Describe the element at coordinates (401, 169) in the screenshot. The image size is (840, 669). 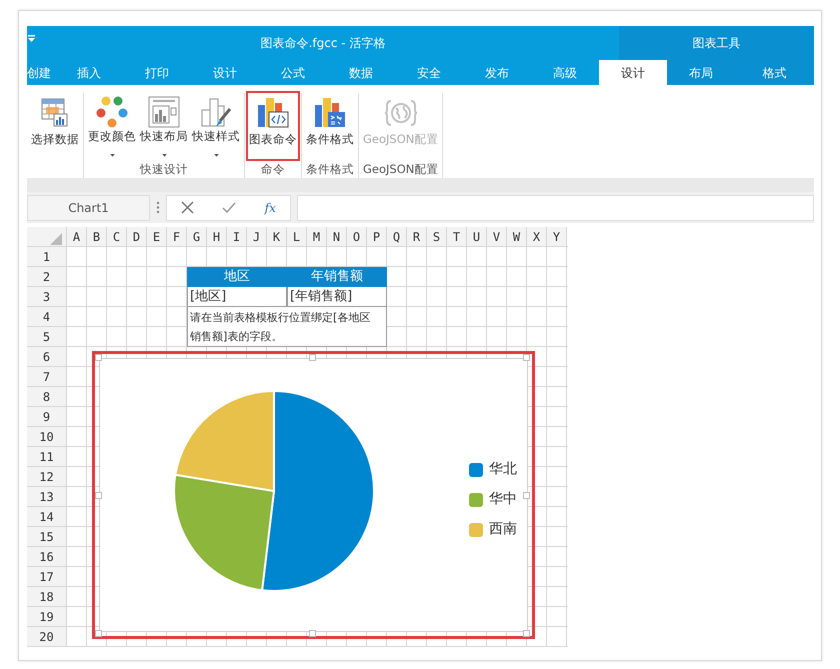
I see `ribbon-group-label: GeoJSON配置` at that location.